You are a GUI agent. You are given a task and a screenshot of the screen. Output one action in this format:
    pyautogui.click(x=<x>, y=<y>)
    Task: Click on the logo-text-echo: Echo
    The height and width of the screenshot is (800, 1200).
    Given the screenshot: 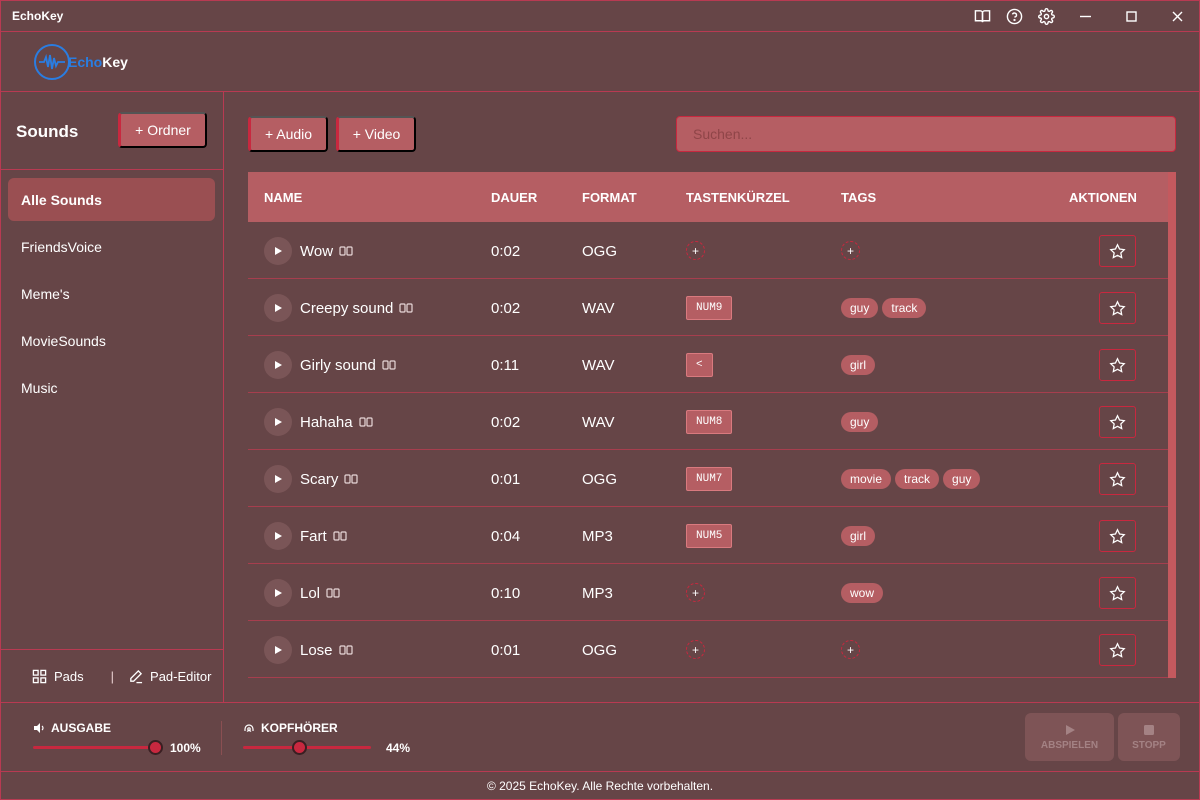 What is the action you would take?
    pyautogui.click(x=85, y=62)
    